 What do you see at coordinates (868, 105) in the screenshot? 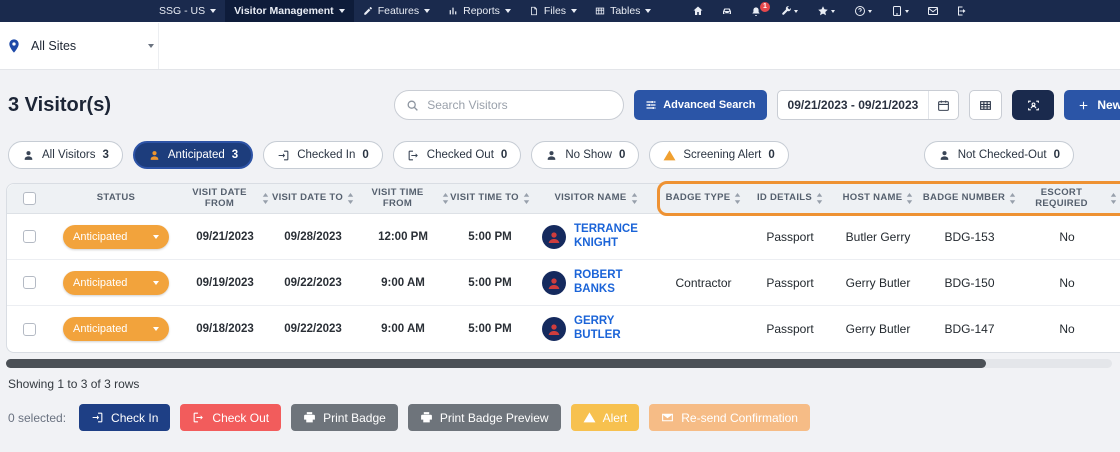
I see `date-range-picker: 09/21/2023 - 09/21/2023` at bounding box center [868, 105].